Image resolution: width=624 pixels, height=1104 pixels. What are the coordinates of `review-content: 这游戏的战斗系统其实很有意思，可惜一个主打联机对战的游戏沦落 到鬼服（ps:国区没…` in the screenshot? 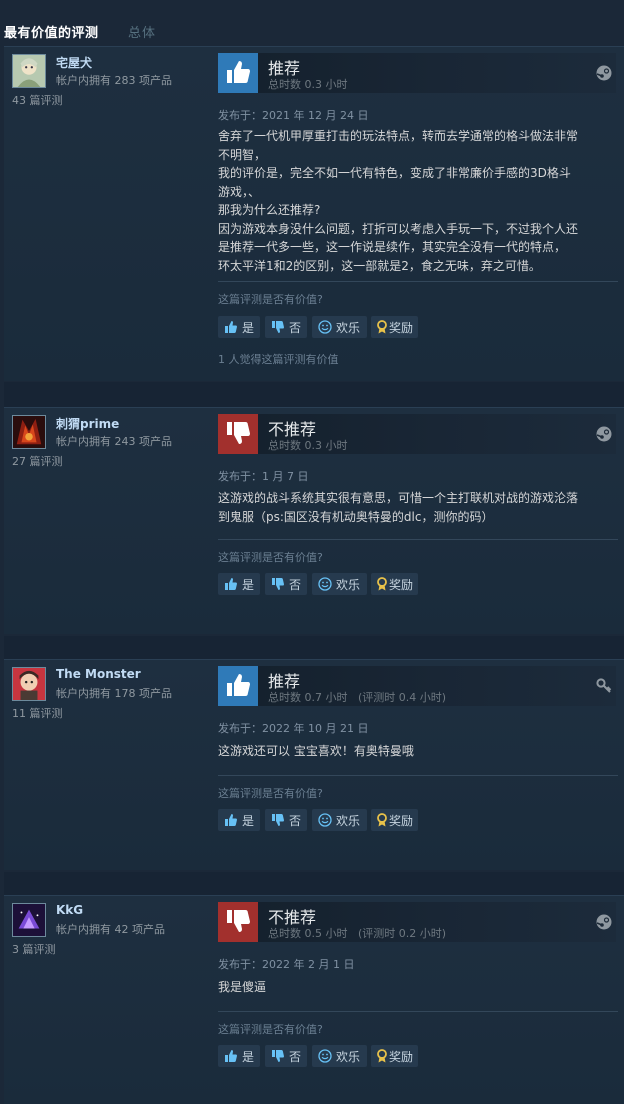 It's located at (416, 507).